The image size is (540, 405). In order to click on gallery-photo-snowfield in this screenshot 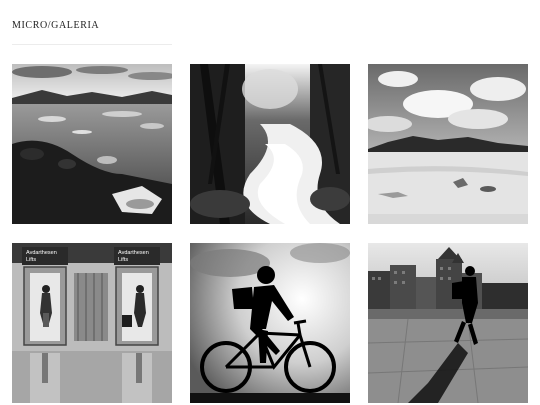, I will do `click(448, 144)`.